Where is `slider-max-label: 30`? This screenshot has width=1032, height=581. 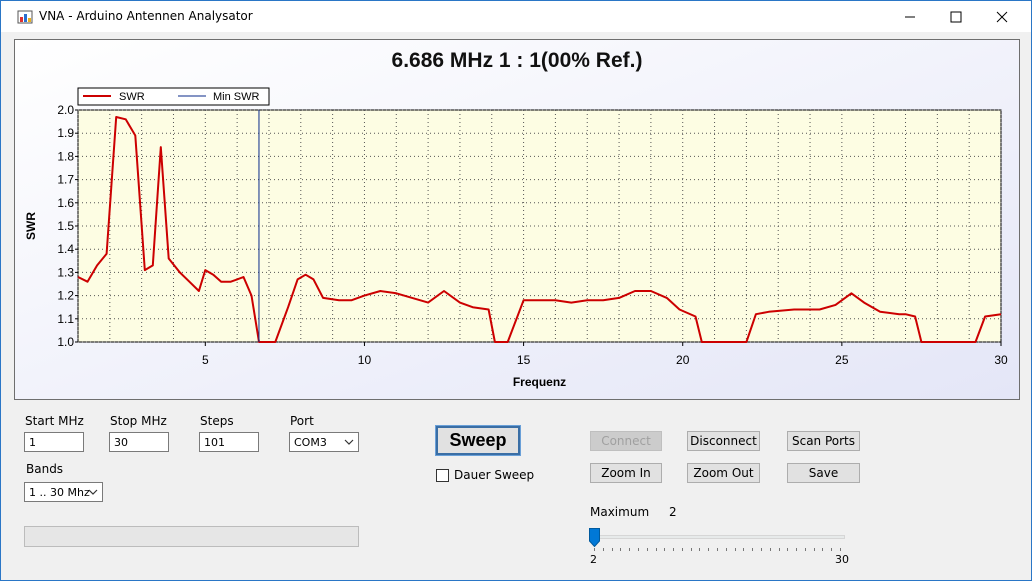
slider-max-label: 30 is located at coordinates (842, 559).